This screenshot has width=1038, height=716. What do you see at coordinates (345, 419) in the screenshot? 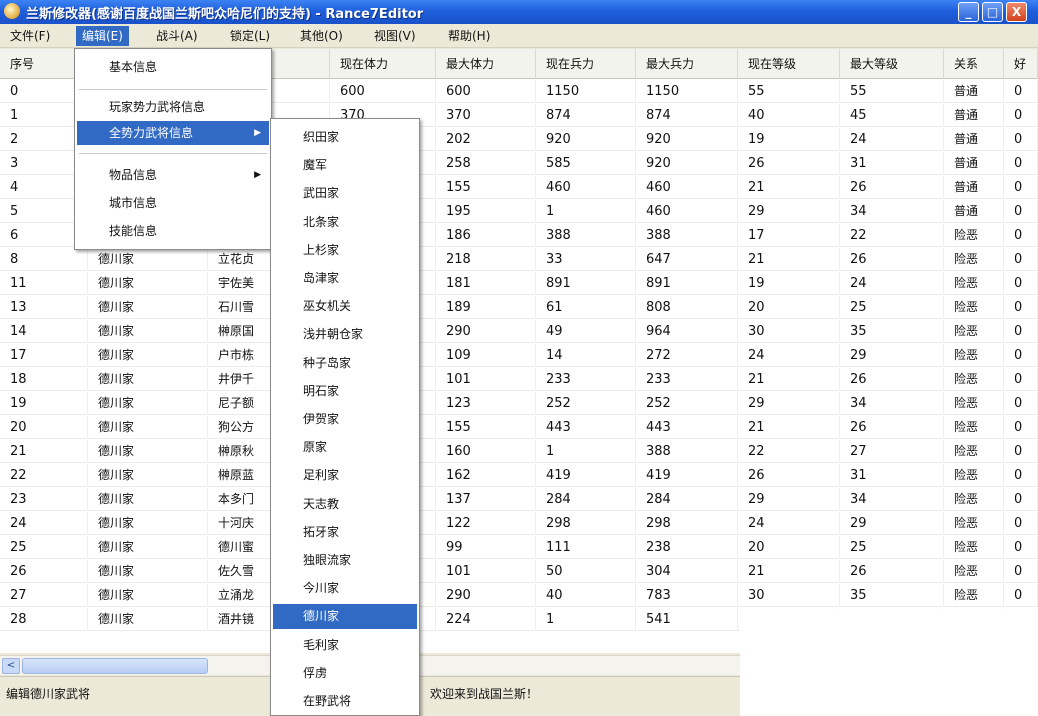
I see `submenu-item: 伊贺家` at bounding box center [345, 419].